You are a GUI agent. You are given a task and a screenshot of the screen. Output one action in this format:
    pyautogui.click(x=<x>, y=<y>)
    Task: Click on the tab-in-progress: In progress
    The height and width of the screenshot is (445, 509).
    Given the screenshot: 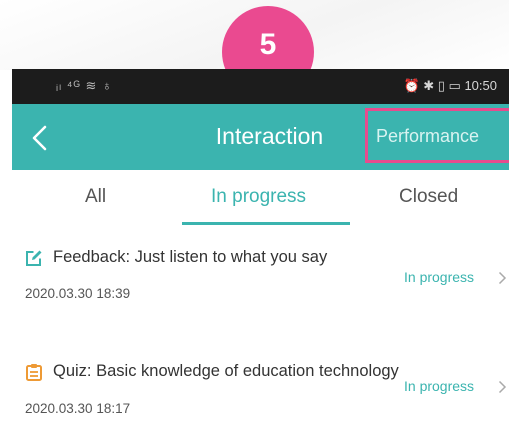 What is the action you would take?
    pyautogui.click(x=258, y=197)
    